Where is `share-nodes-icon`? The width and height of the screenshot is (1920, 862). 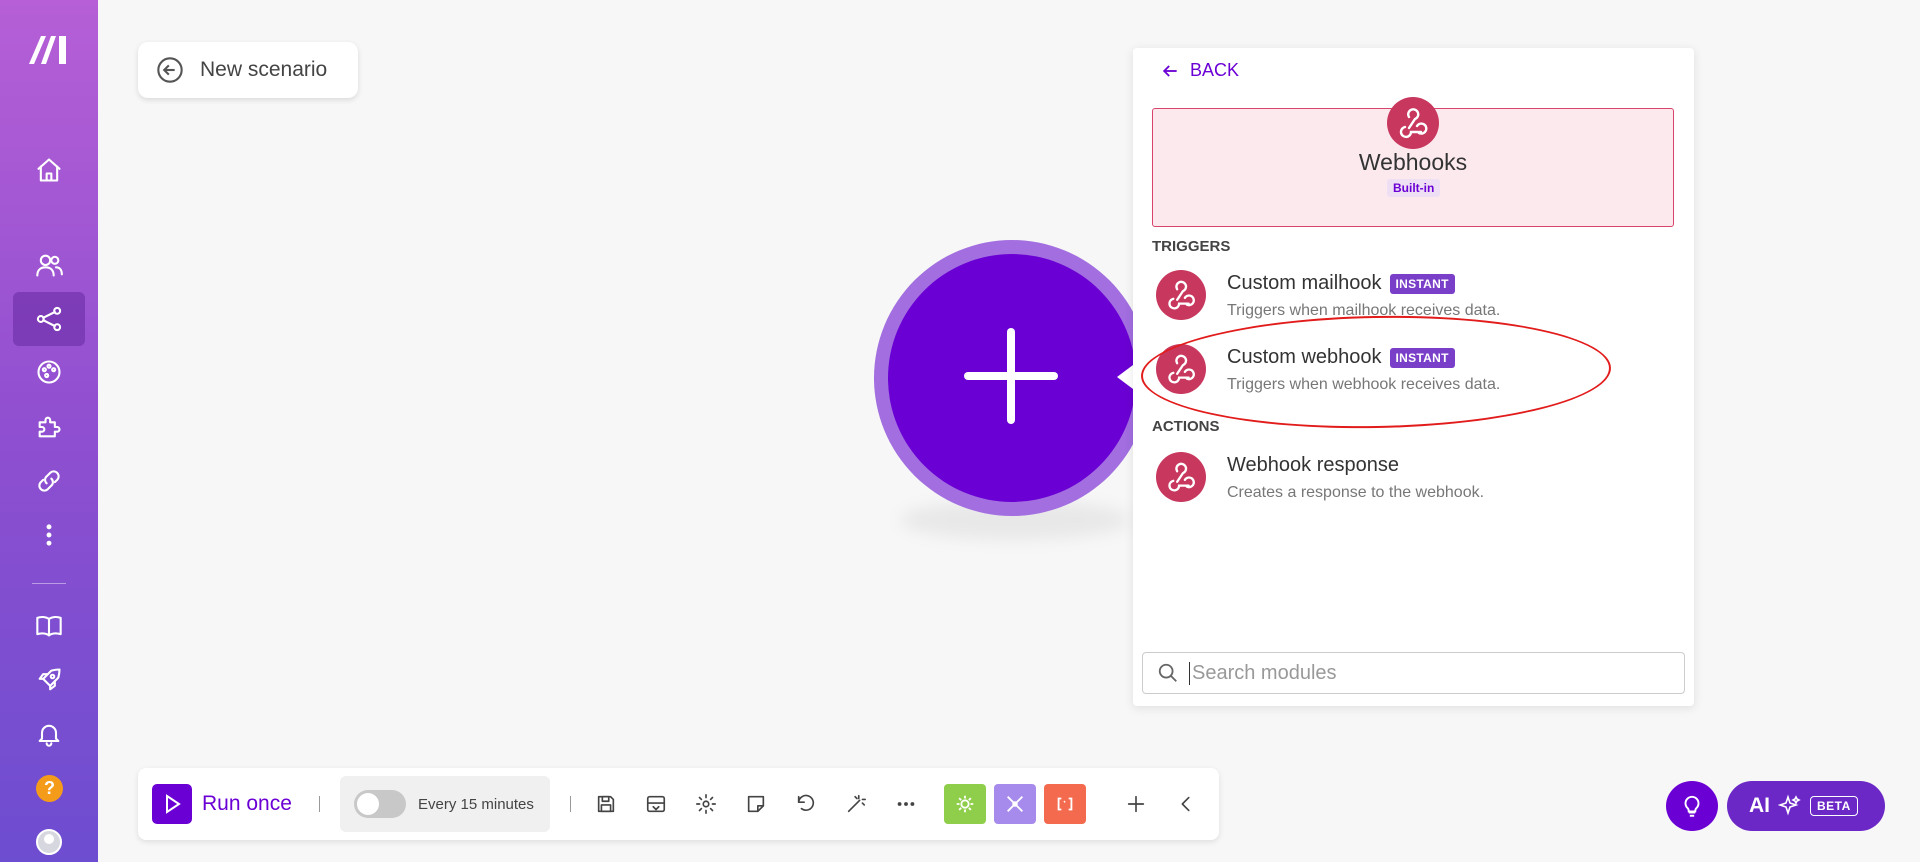 share-nodes-icon is located at coordinates (49, 319).